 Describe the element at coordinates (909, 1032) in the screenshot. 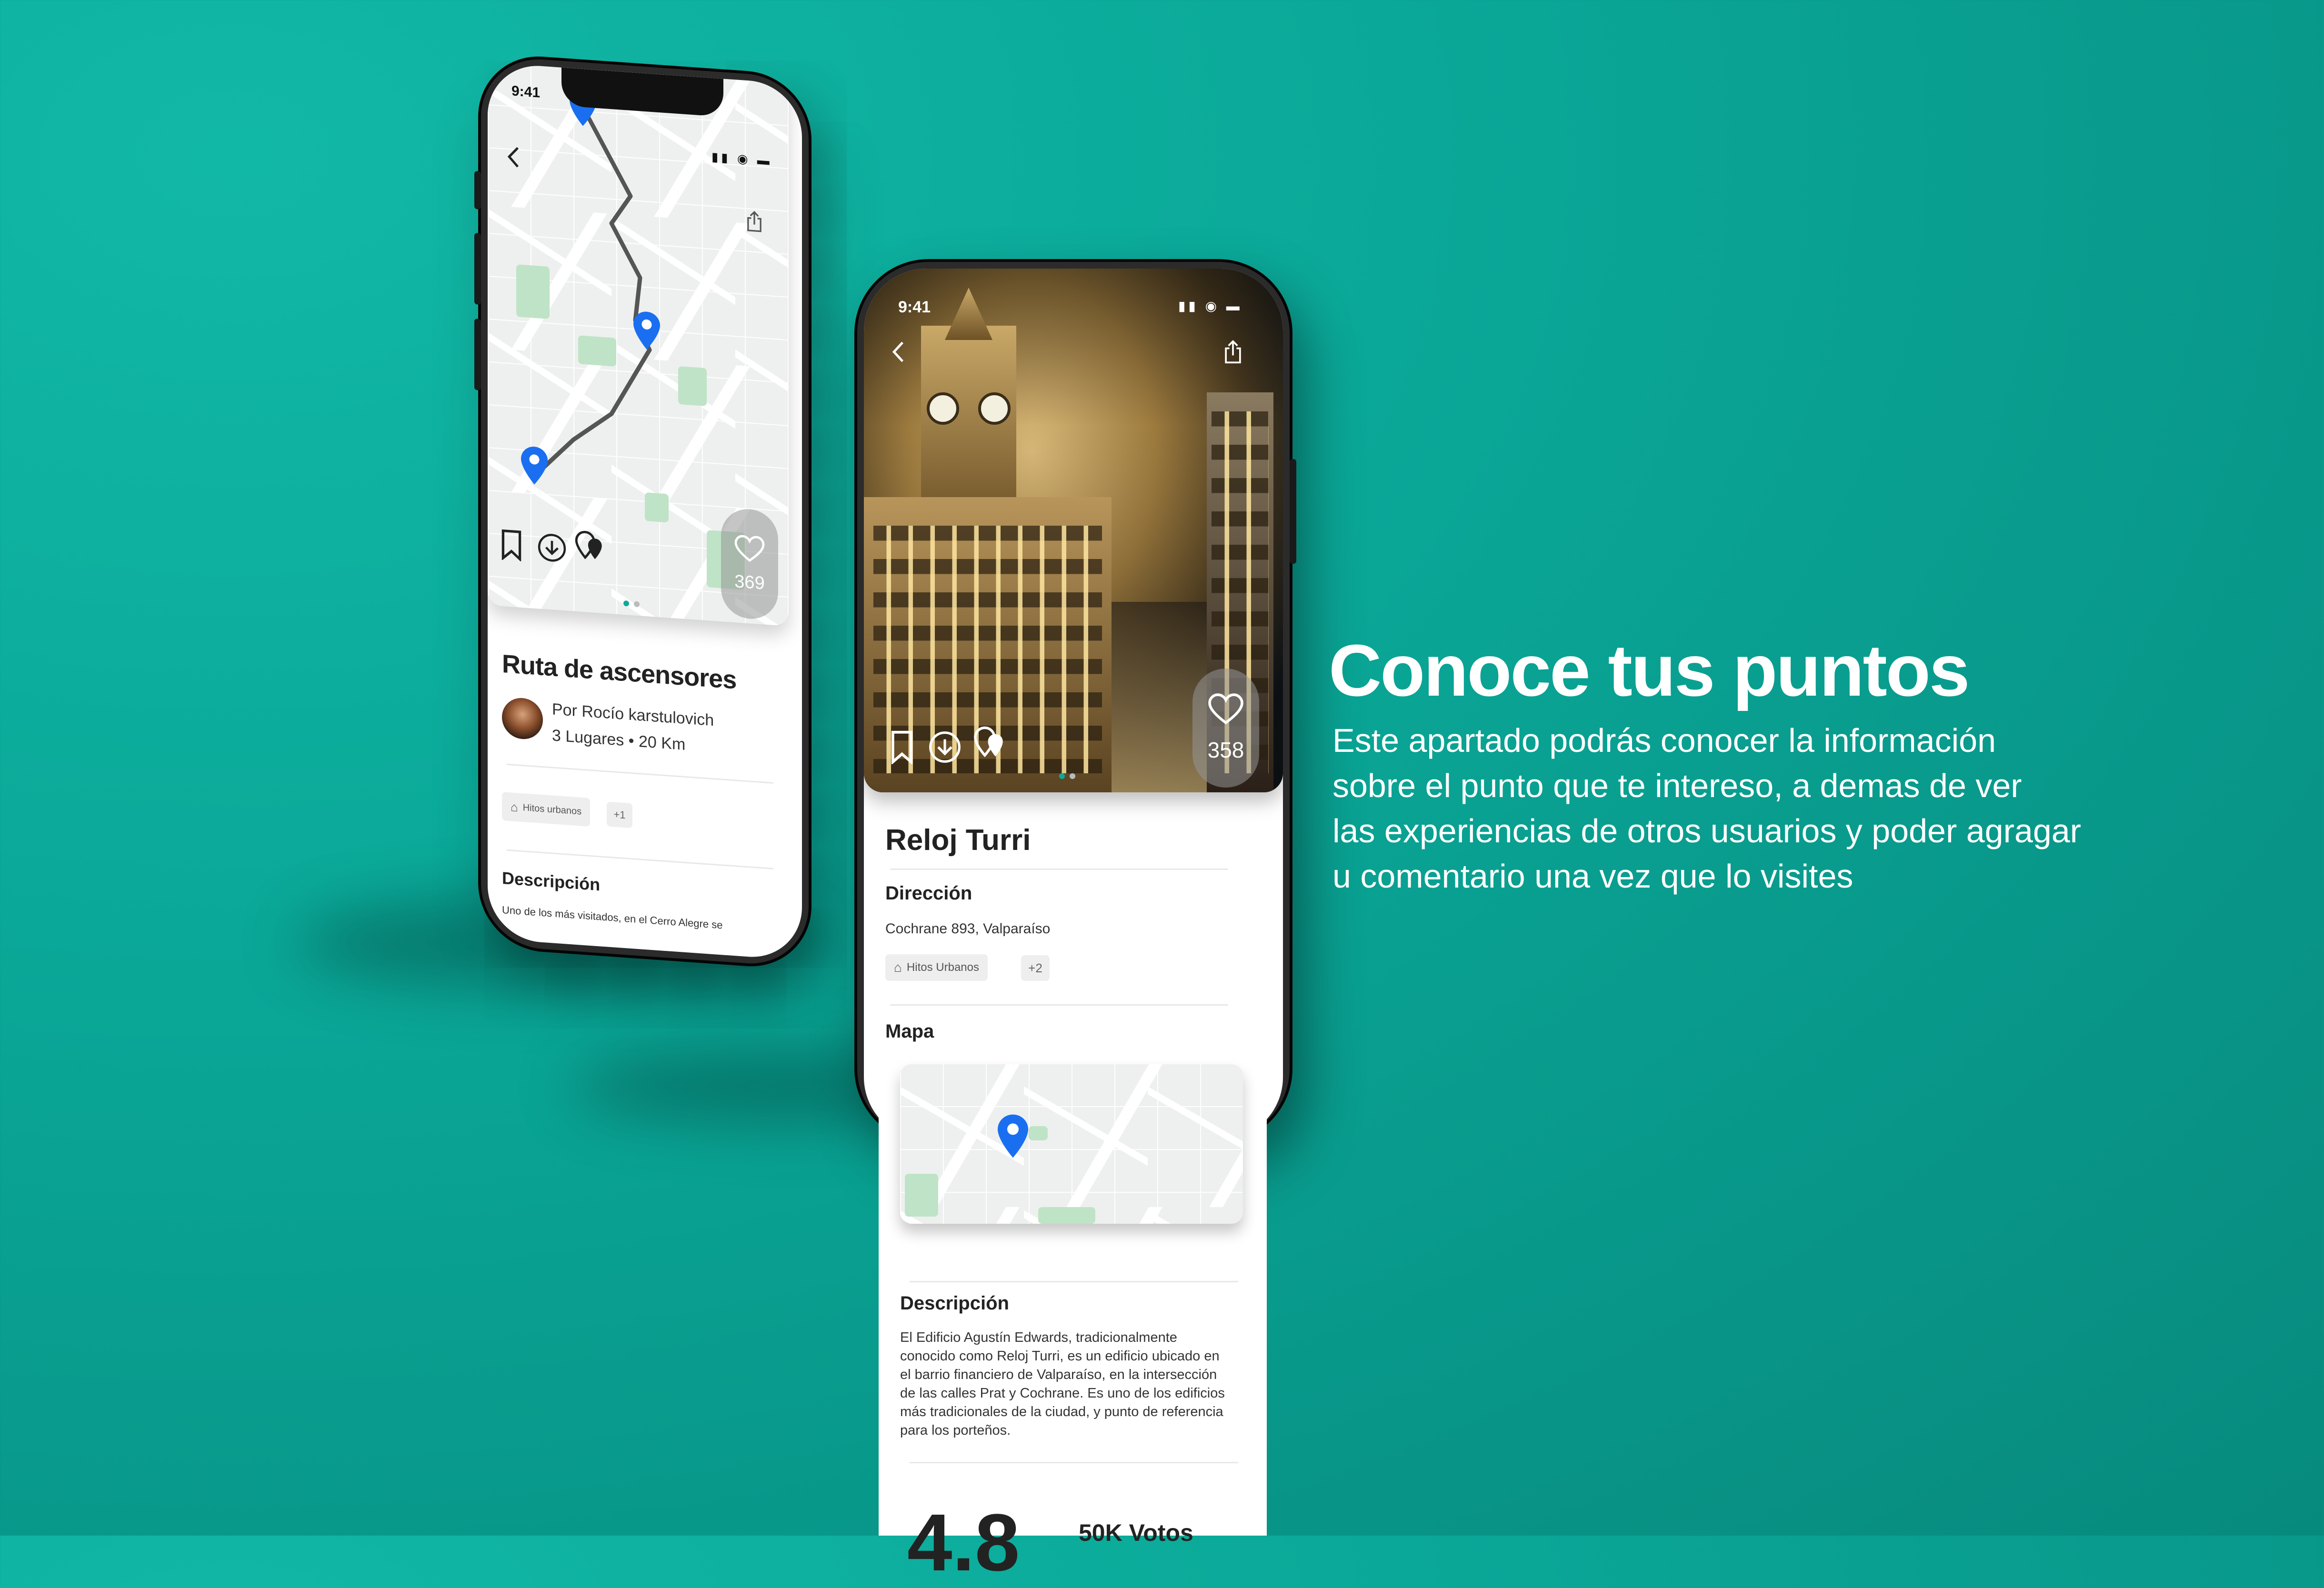

I see `map-label: Mapa` at that location.